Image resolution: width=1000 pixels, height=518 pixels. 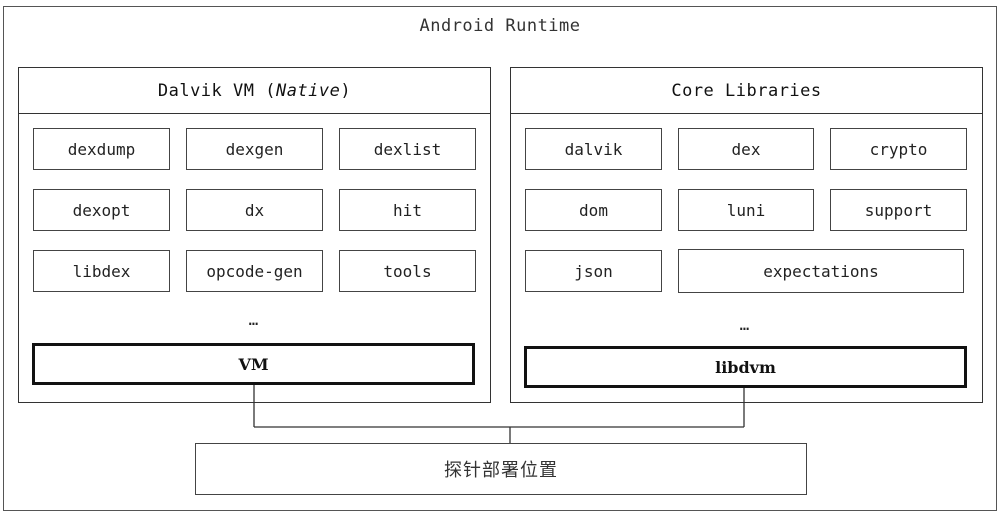 What do you see at coordinates (499, 414) in the screenshot?
I see `connector-lines` at bounding box center [499, 414].